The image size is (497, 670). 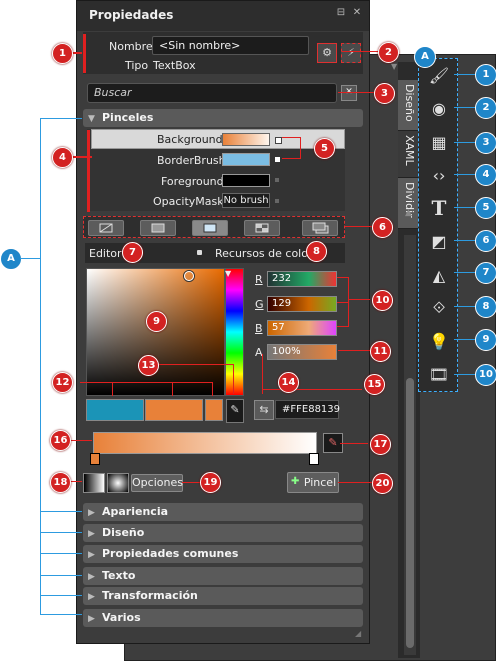 What do you see at coordinates (263, 253) in the screenshot?
I see `tab-color-resources: Recursos de color` at bounding box center [263, 253].